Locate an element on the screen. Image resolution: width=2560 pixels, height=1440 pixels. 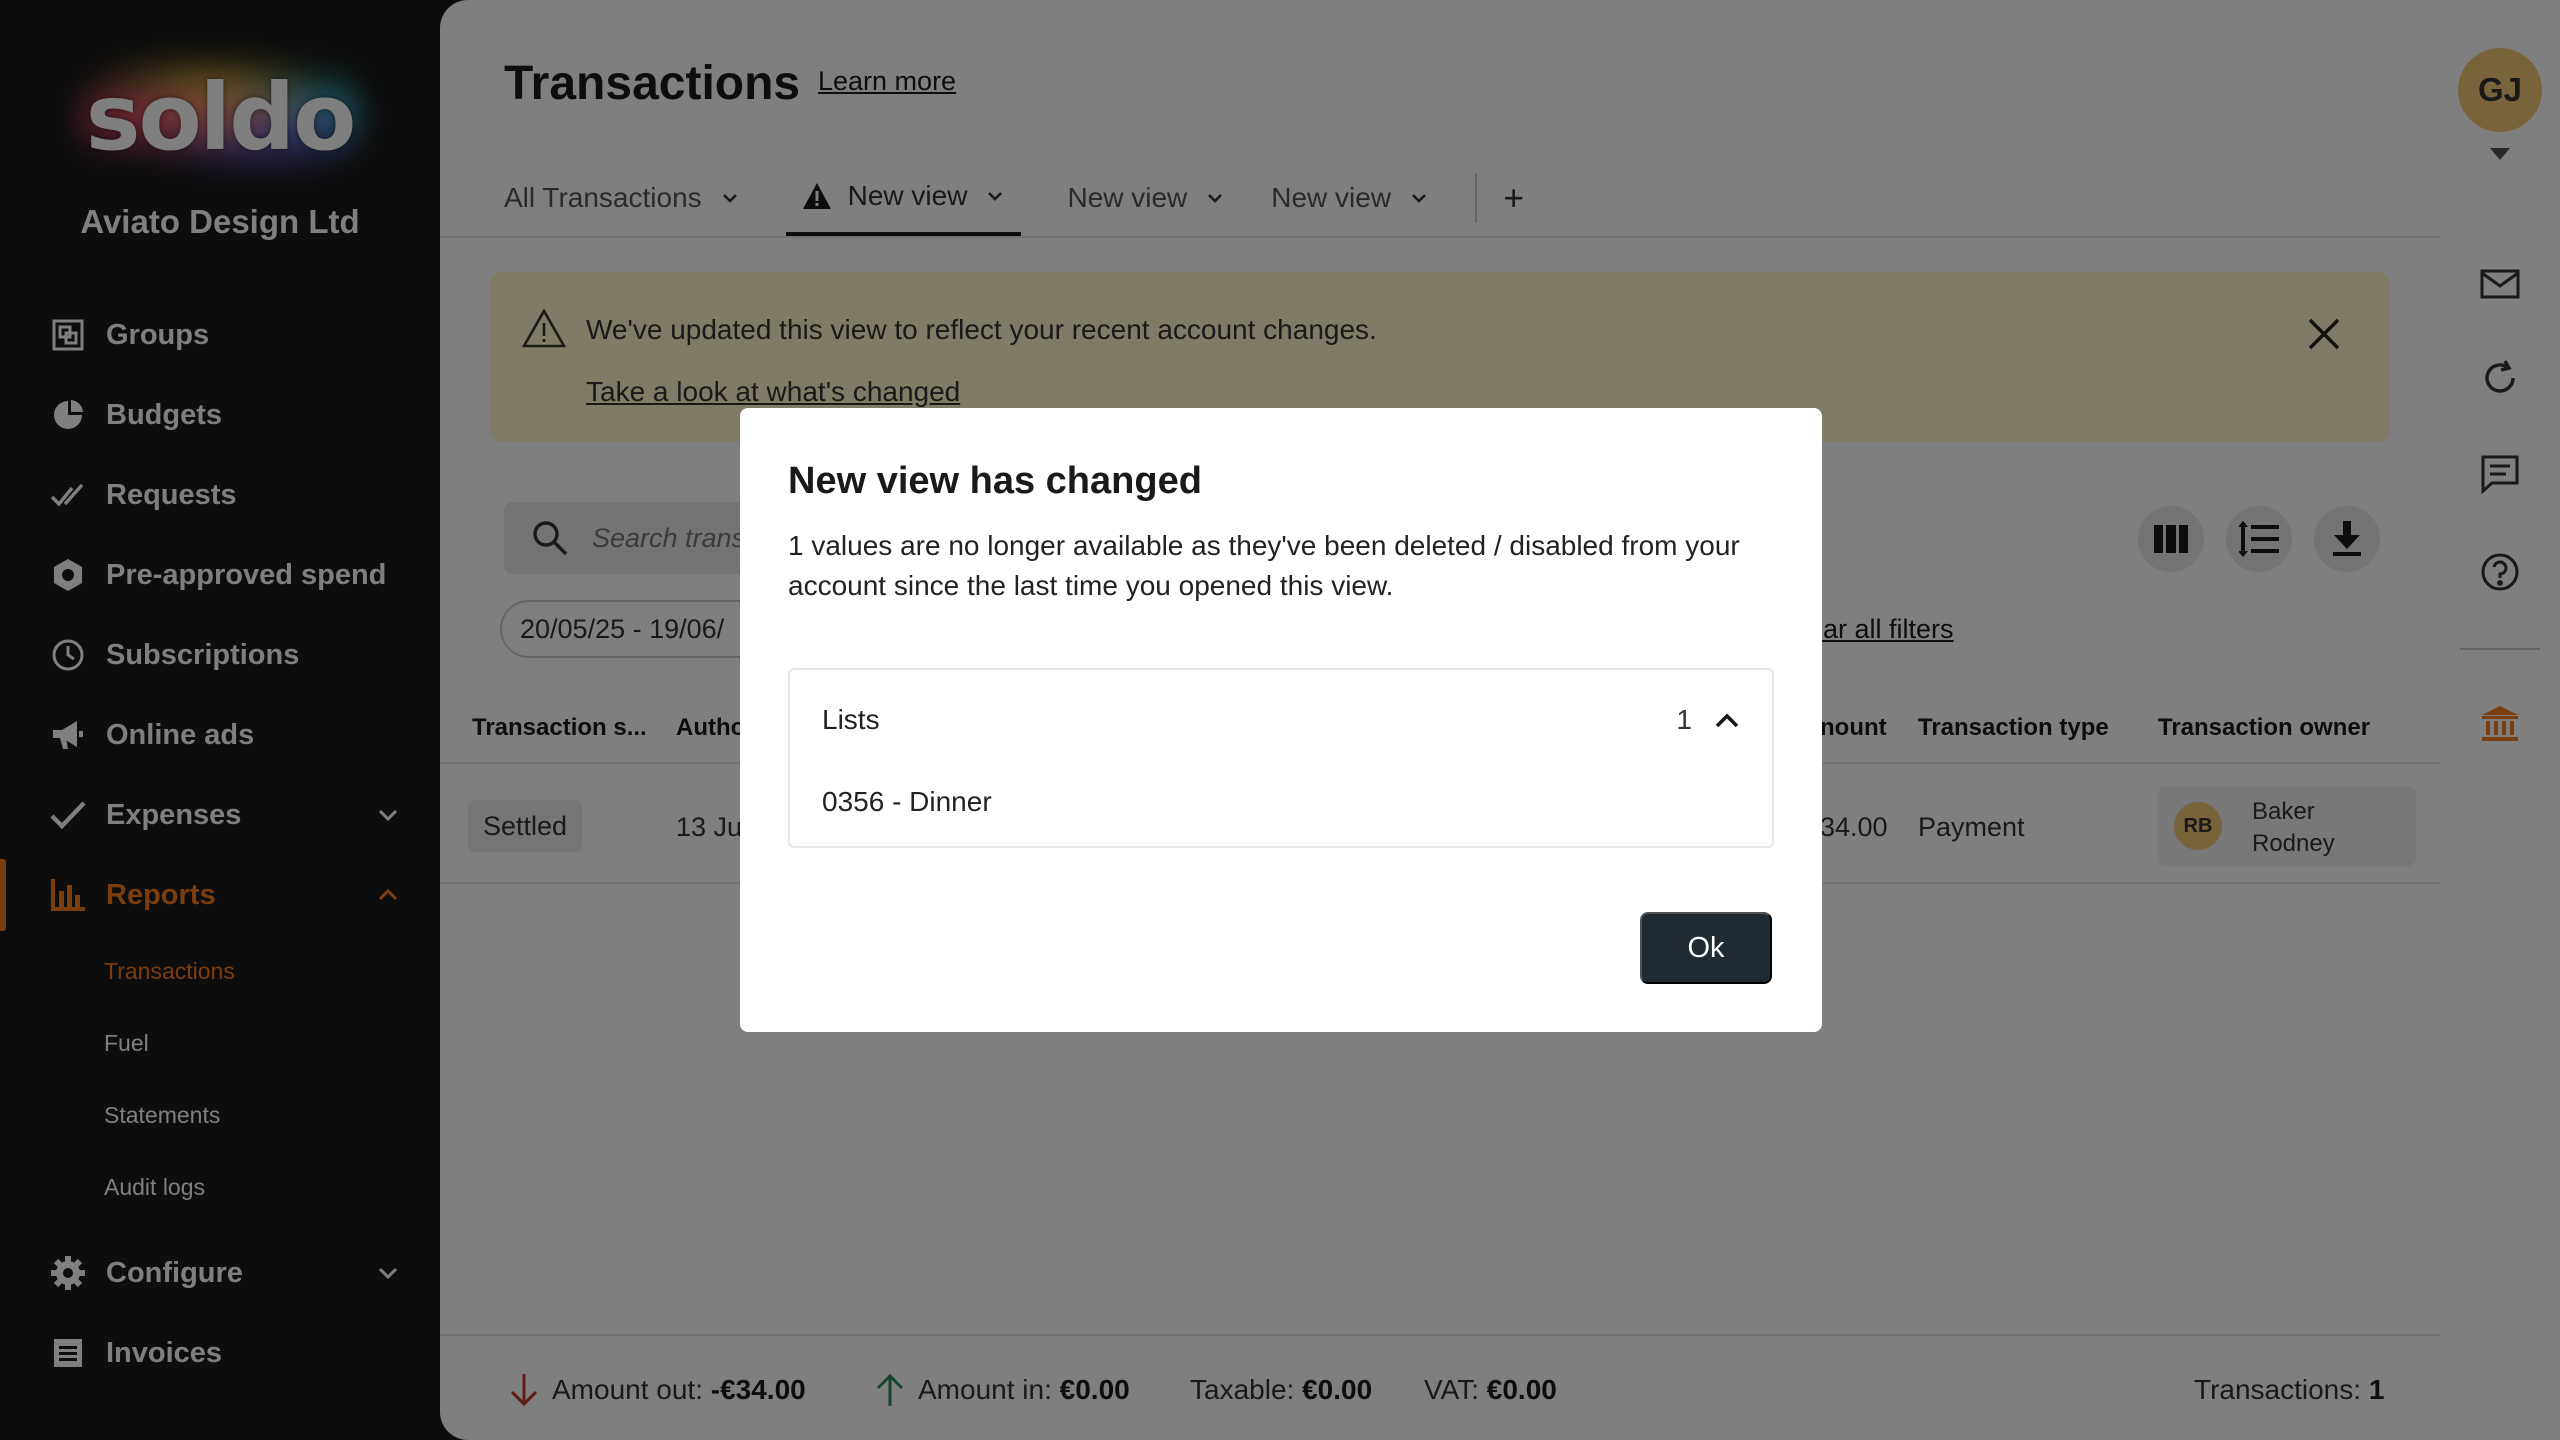
removed-values-accordion: Lists 1 0356 - Dinner is located at coordinates (1281, 758).